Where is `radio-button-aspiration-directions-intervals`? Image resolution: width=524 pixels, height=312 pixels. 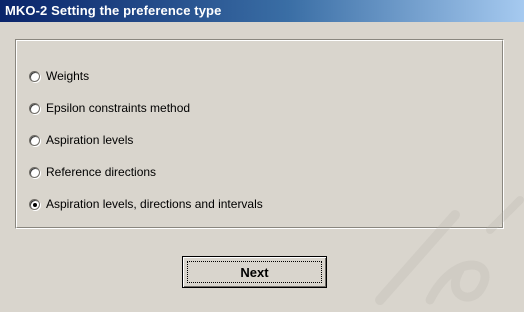 radio-button-aspiration-directions-intervals is located at coordinates (34, 204).